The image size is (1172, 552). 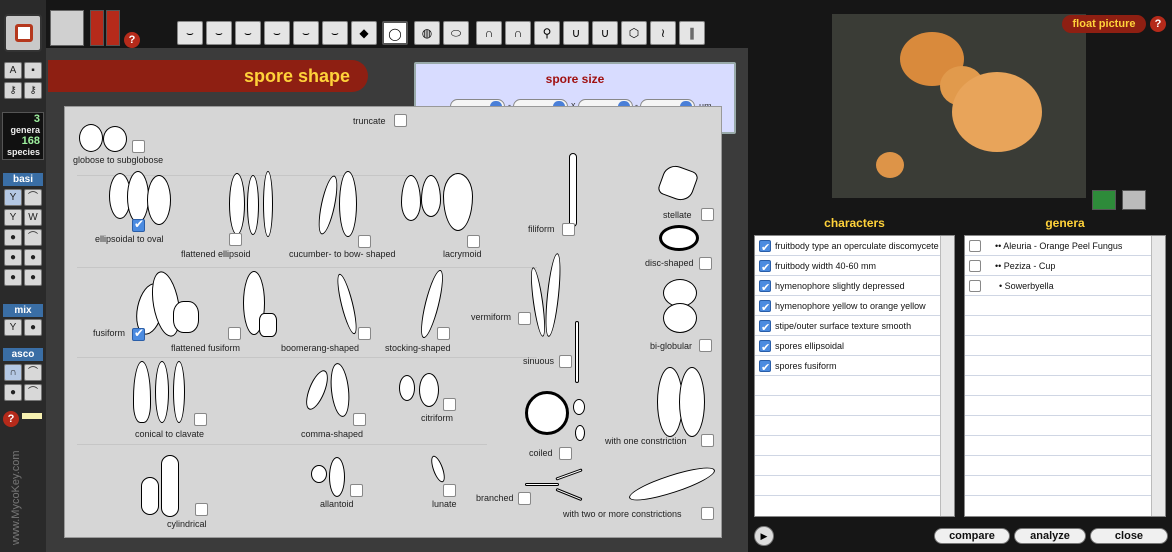 What do you see at coordinates (132, 40) in the screenshot?
I see `toolbar-help-icon: ?` at bounding box center [132, 40].